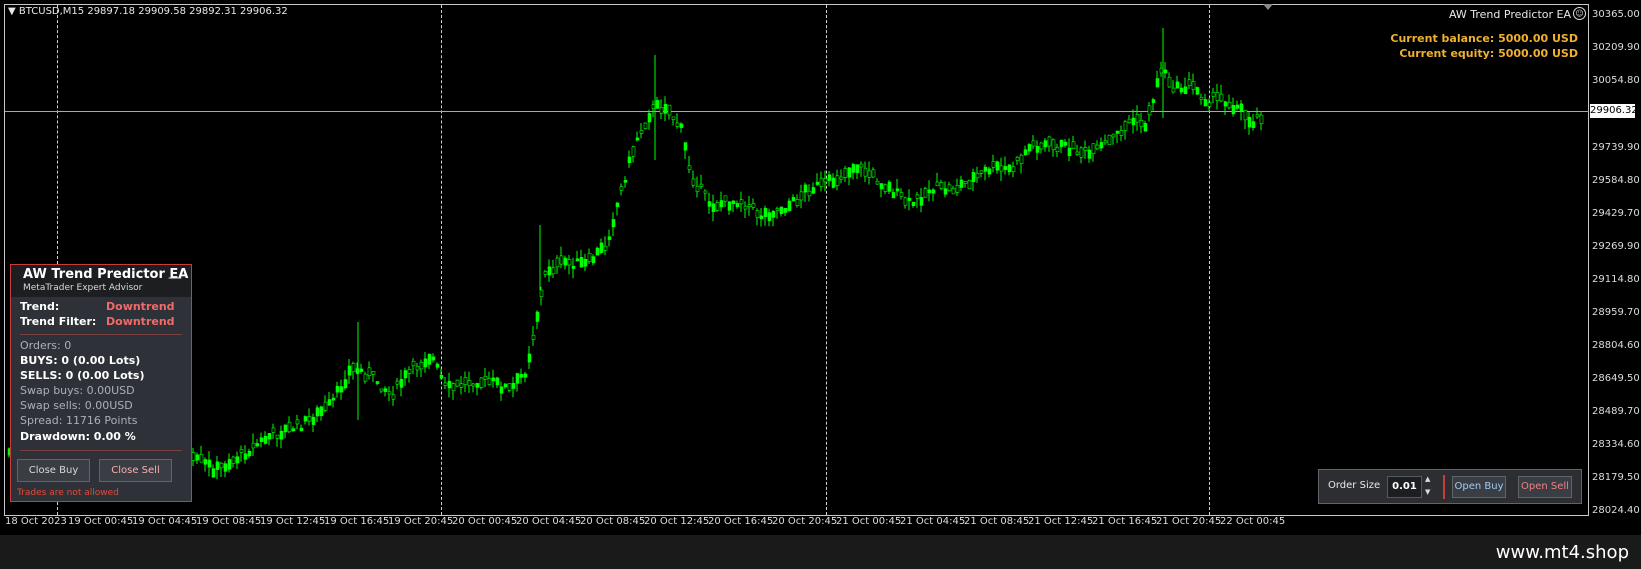  What do you see at coordinates (1616, 246) in the screenshot?
I see `price-tick: 29269.90` at bounding box center [1616, 246].